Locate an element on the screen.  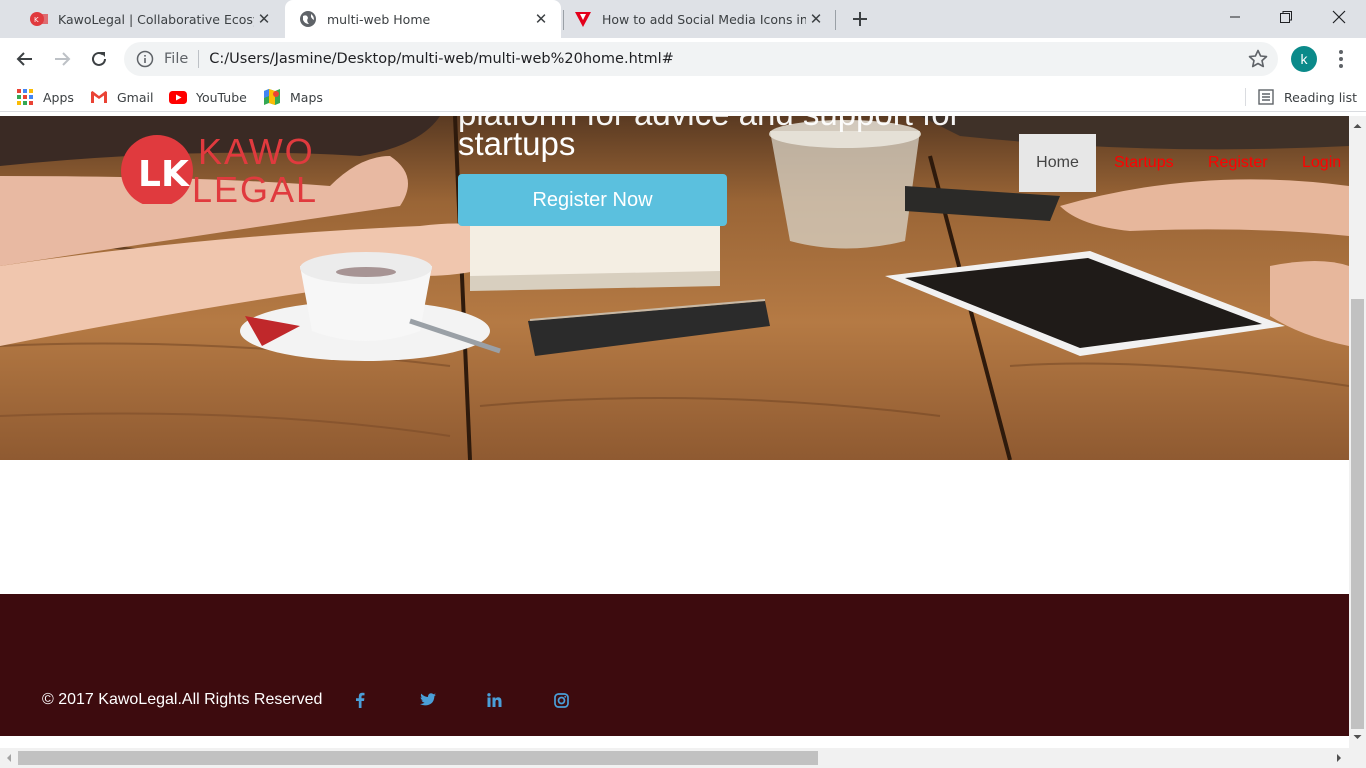
new-tab-button is located at coordinates (860, 19).